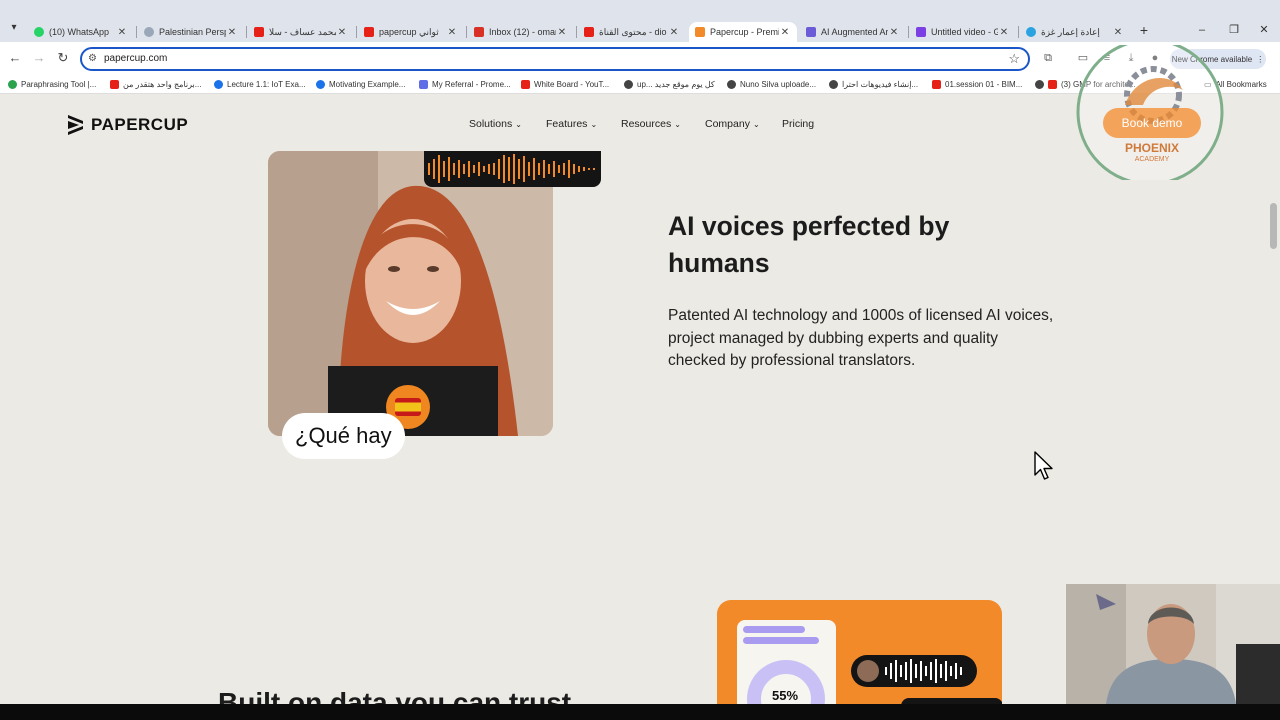 Image resolution: width=1280 pixels, height=720 pixels. Describe the element at coordinates (1075, 32) in the screenshot. I see `tab-telegram-gaza: إعادة إعمار غزة ✕` at that location.